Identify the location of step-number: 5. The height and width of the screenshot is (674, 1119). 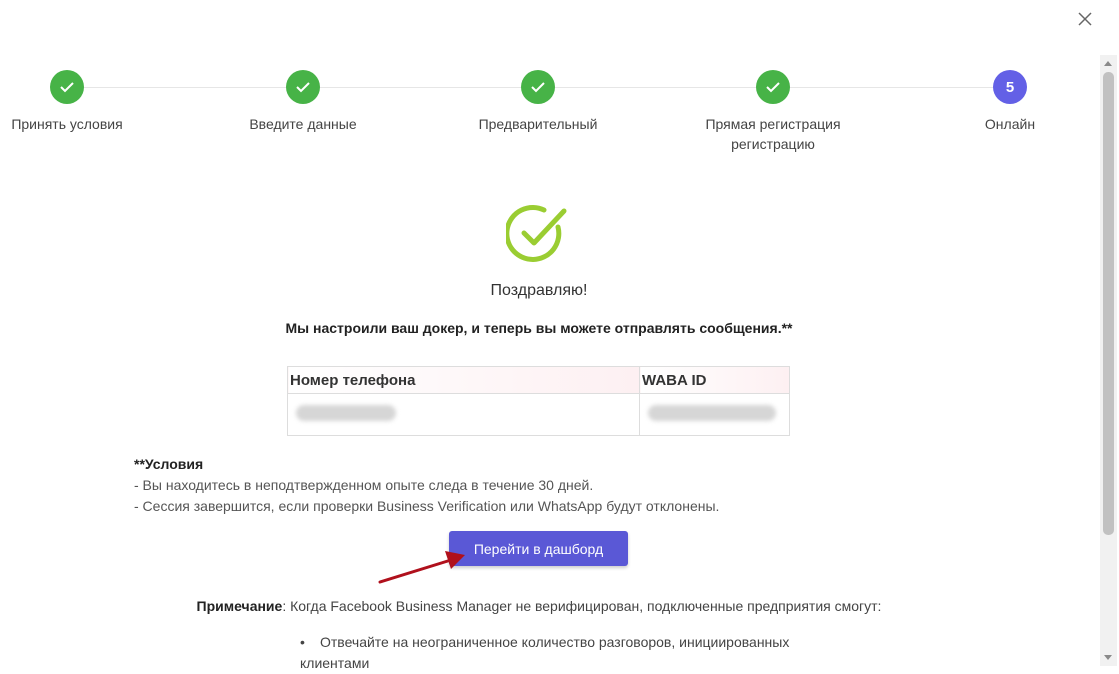
(1010, 87).